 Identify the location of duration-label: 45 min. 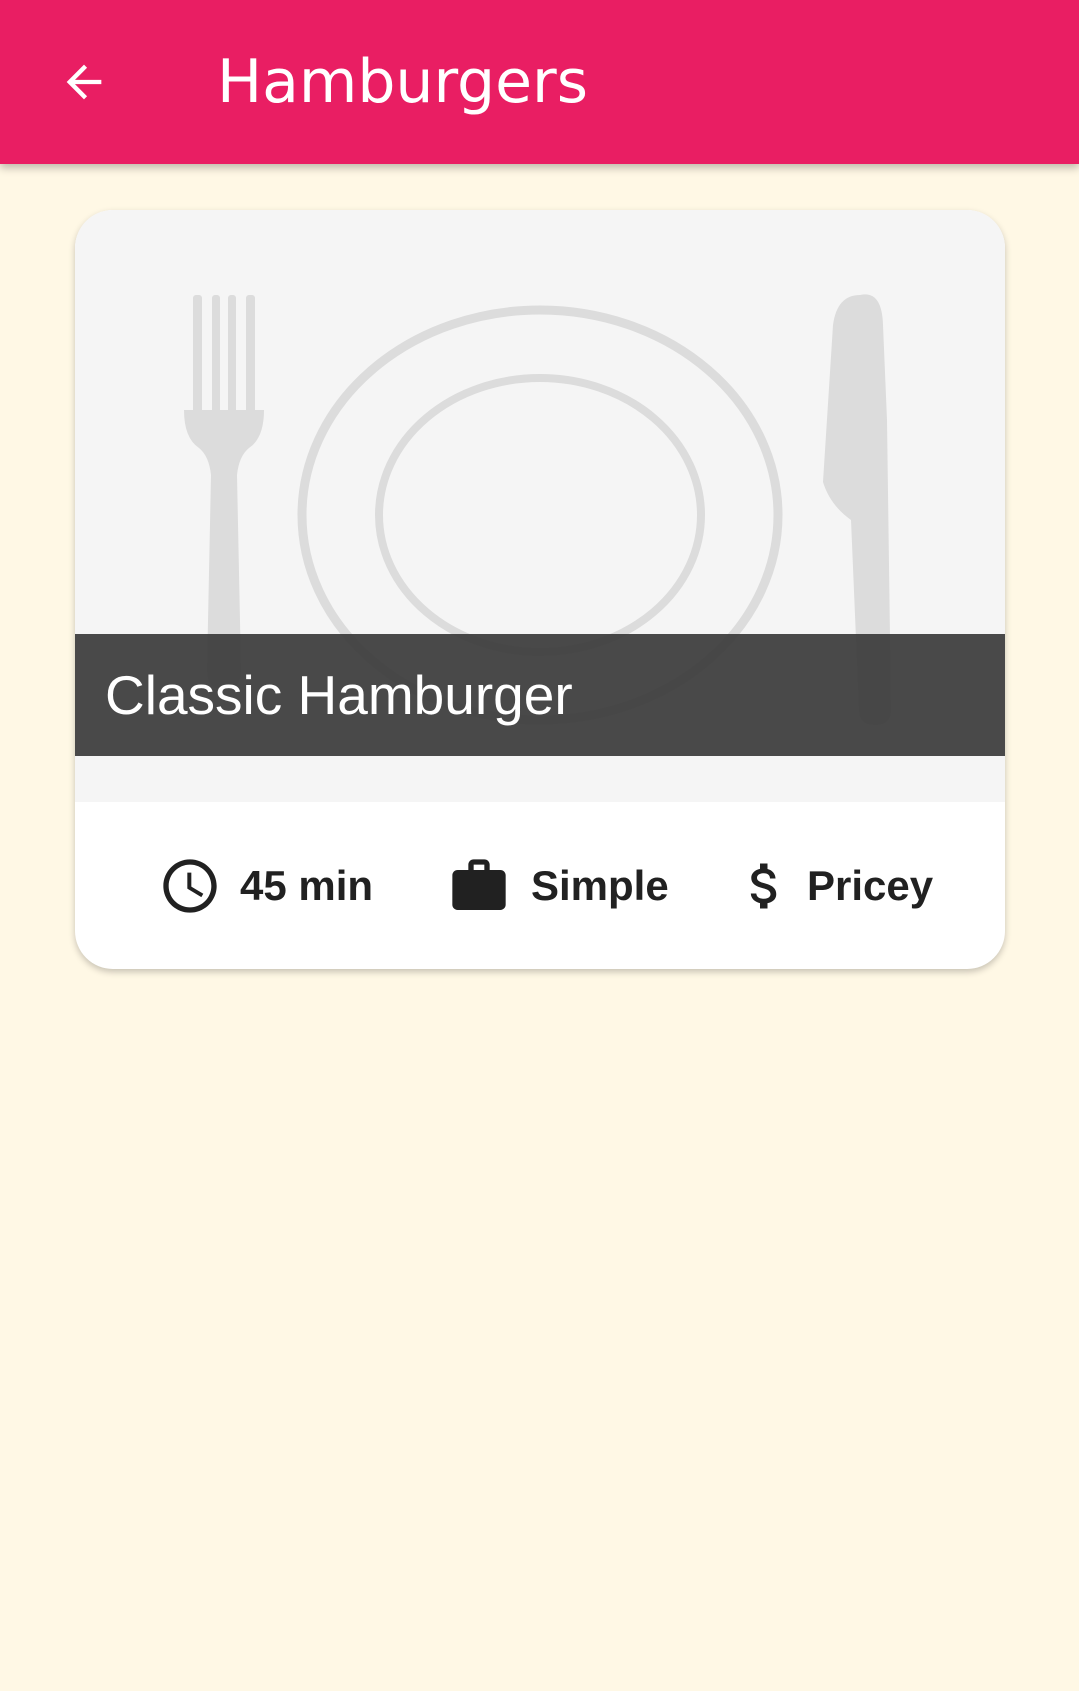
(307, 885).